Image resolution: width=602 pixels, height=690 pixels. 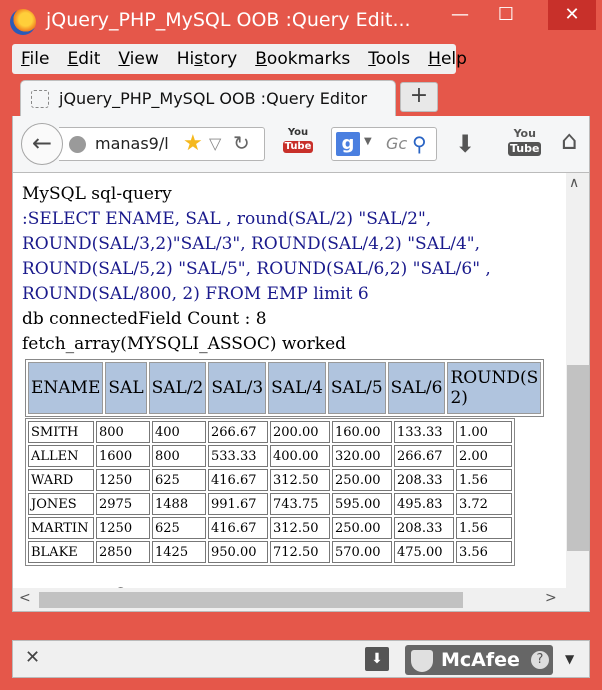 I want to click on table-row: ALLEN 1600 800 533.33 400.00 320.00 266.67 2.00, so click(x=270, y=456).